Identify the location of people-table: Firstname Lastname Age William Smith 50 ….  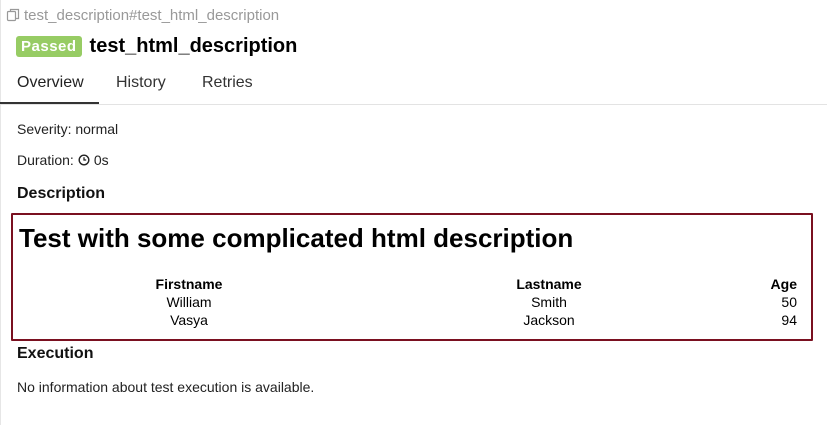
(408, 302).